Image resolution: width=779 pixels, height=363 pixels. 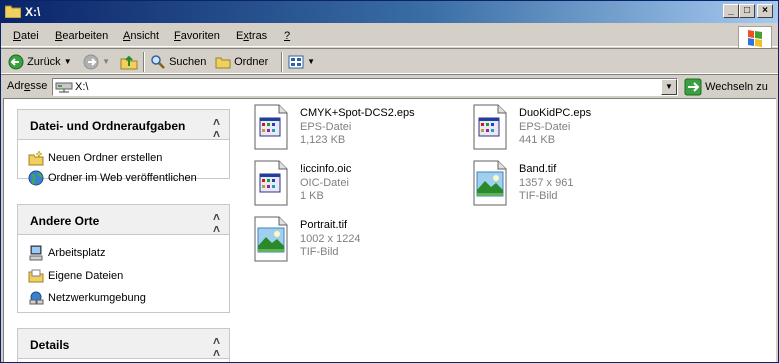 I want to click on views-dropdown-icon: ▼, so click(x=311, y=61).